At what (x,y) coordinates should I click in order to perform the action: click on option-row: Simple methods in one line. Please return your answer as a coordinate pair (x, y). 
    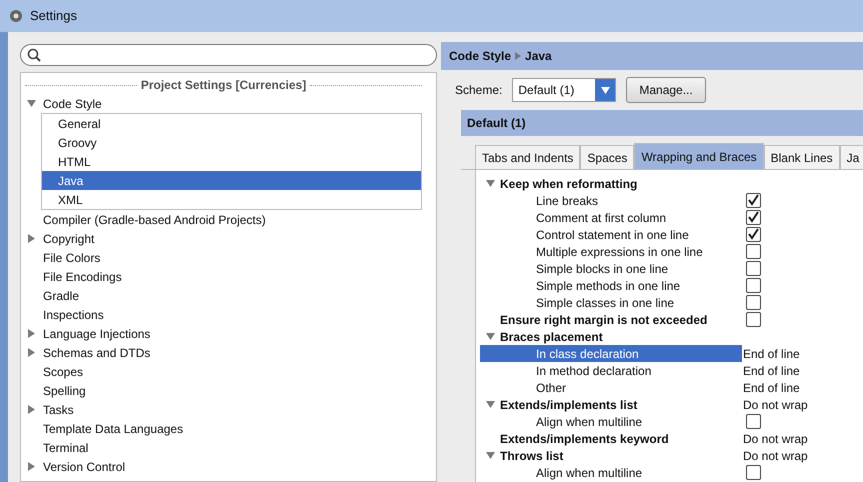
    Looking at the image, I should click on (611, 285).